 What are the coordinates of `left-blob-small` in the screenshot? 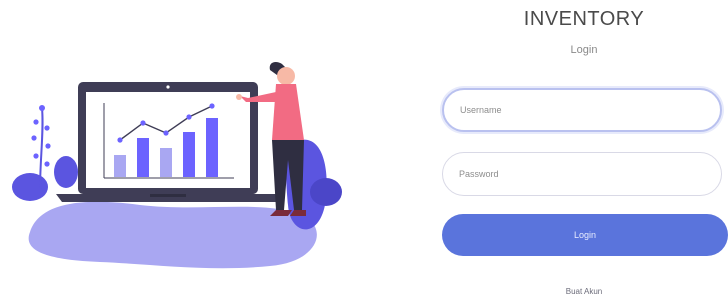 It's located at (66, 172).